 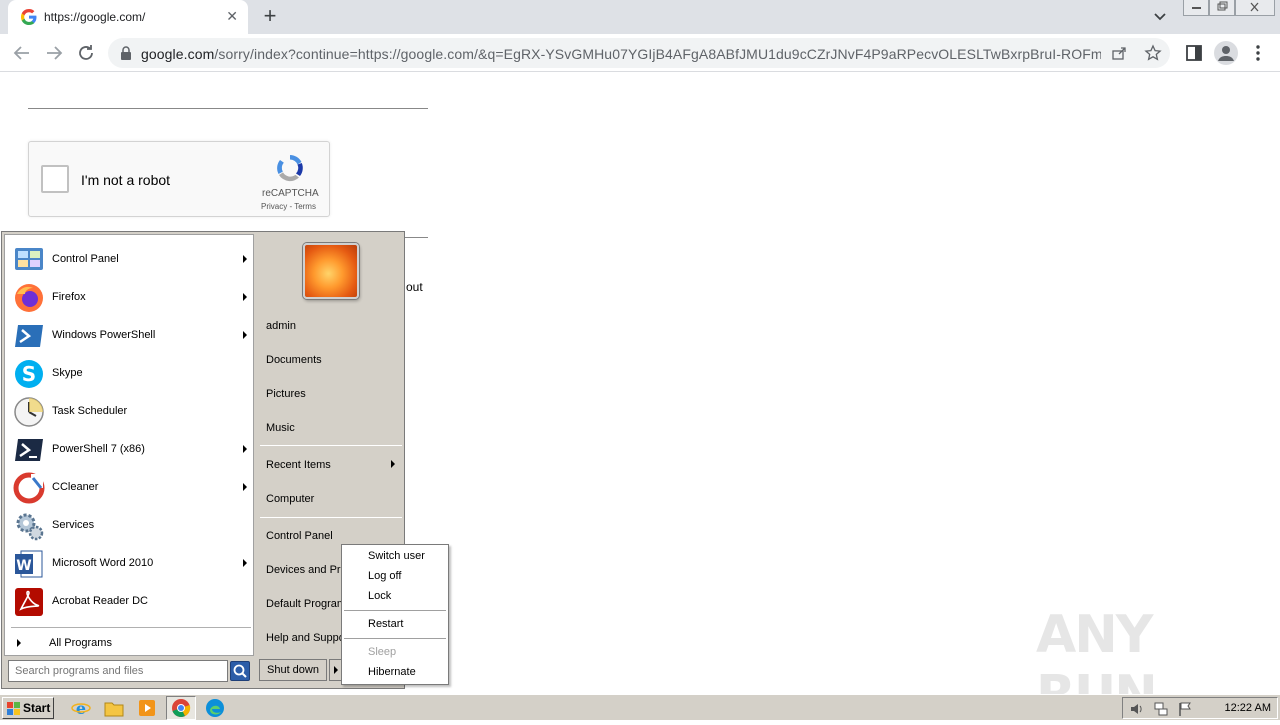 What do you see at coordinates (1194, 53) in the screenshot?
I see `side-panel-icon` at bounding box center [1194, 53].